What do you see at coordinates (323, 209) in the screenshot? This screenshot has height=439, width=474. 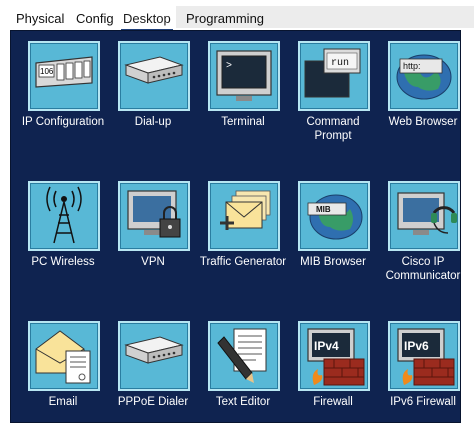 I see `mib-text: MIB` at bounding box center [323, 209].